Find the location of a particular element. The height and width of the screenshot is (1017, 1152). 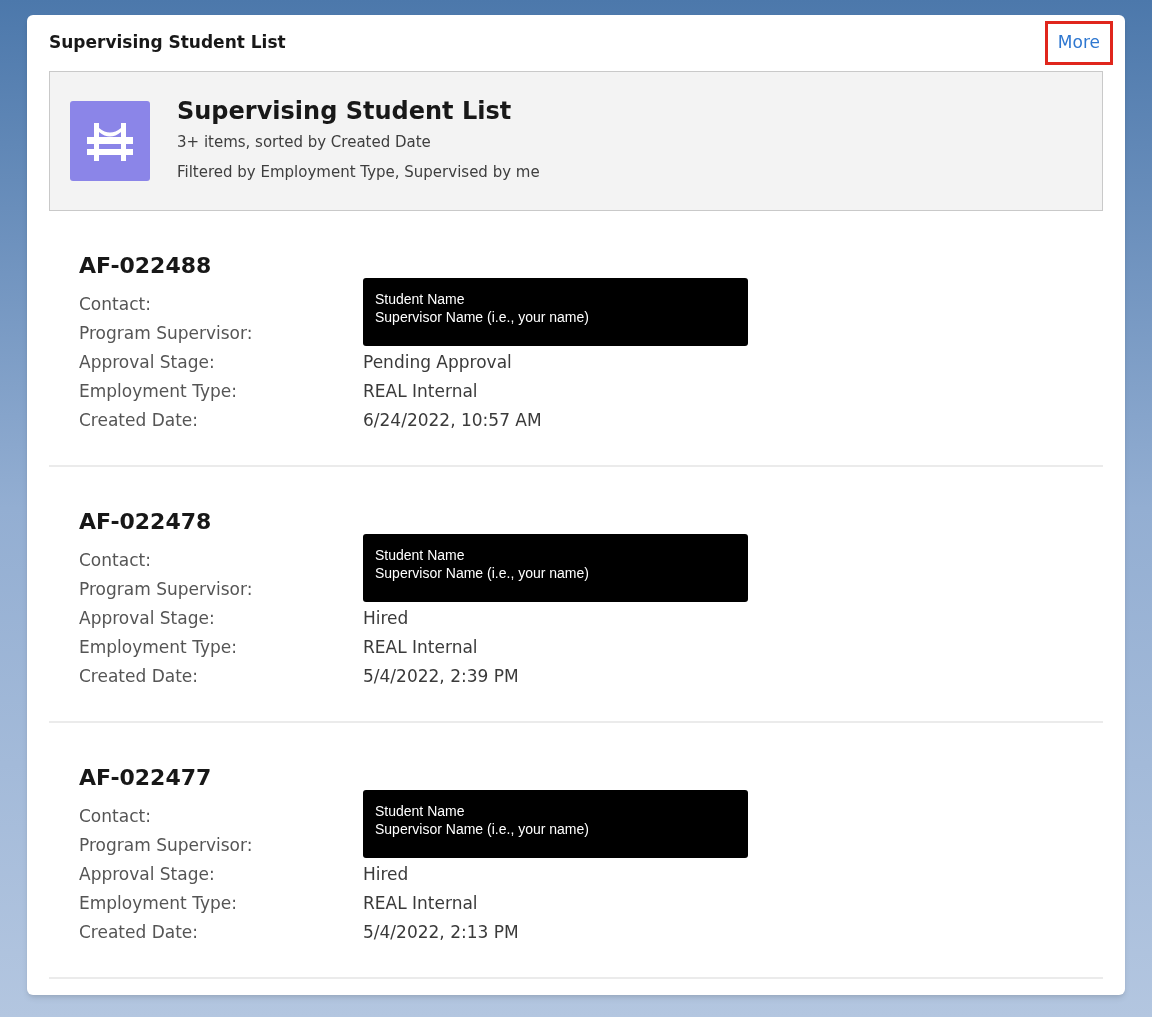

record-title: AF-022477 is located at coordinates (576, 778).